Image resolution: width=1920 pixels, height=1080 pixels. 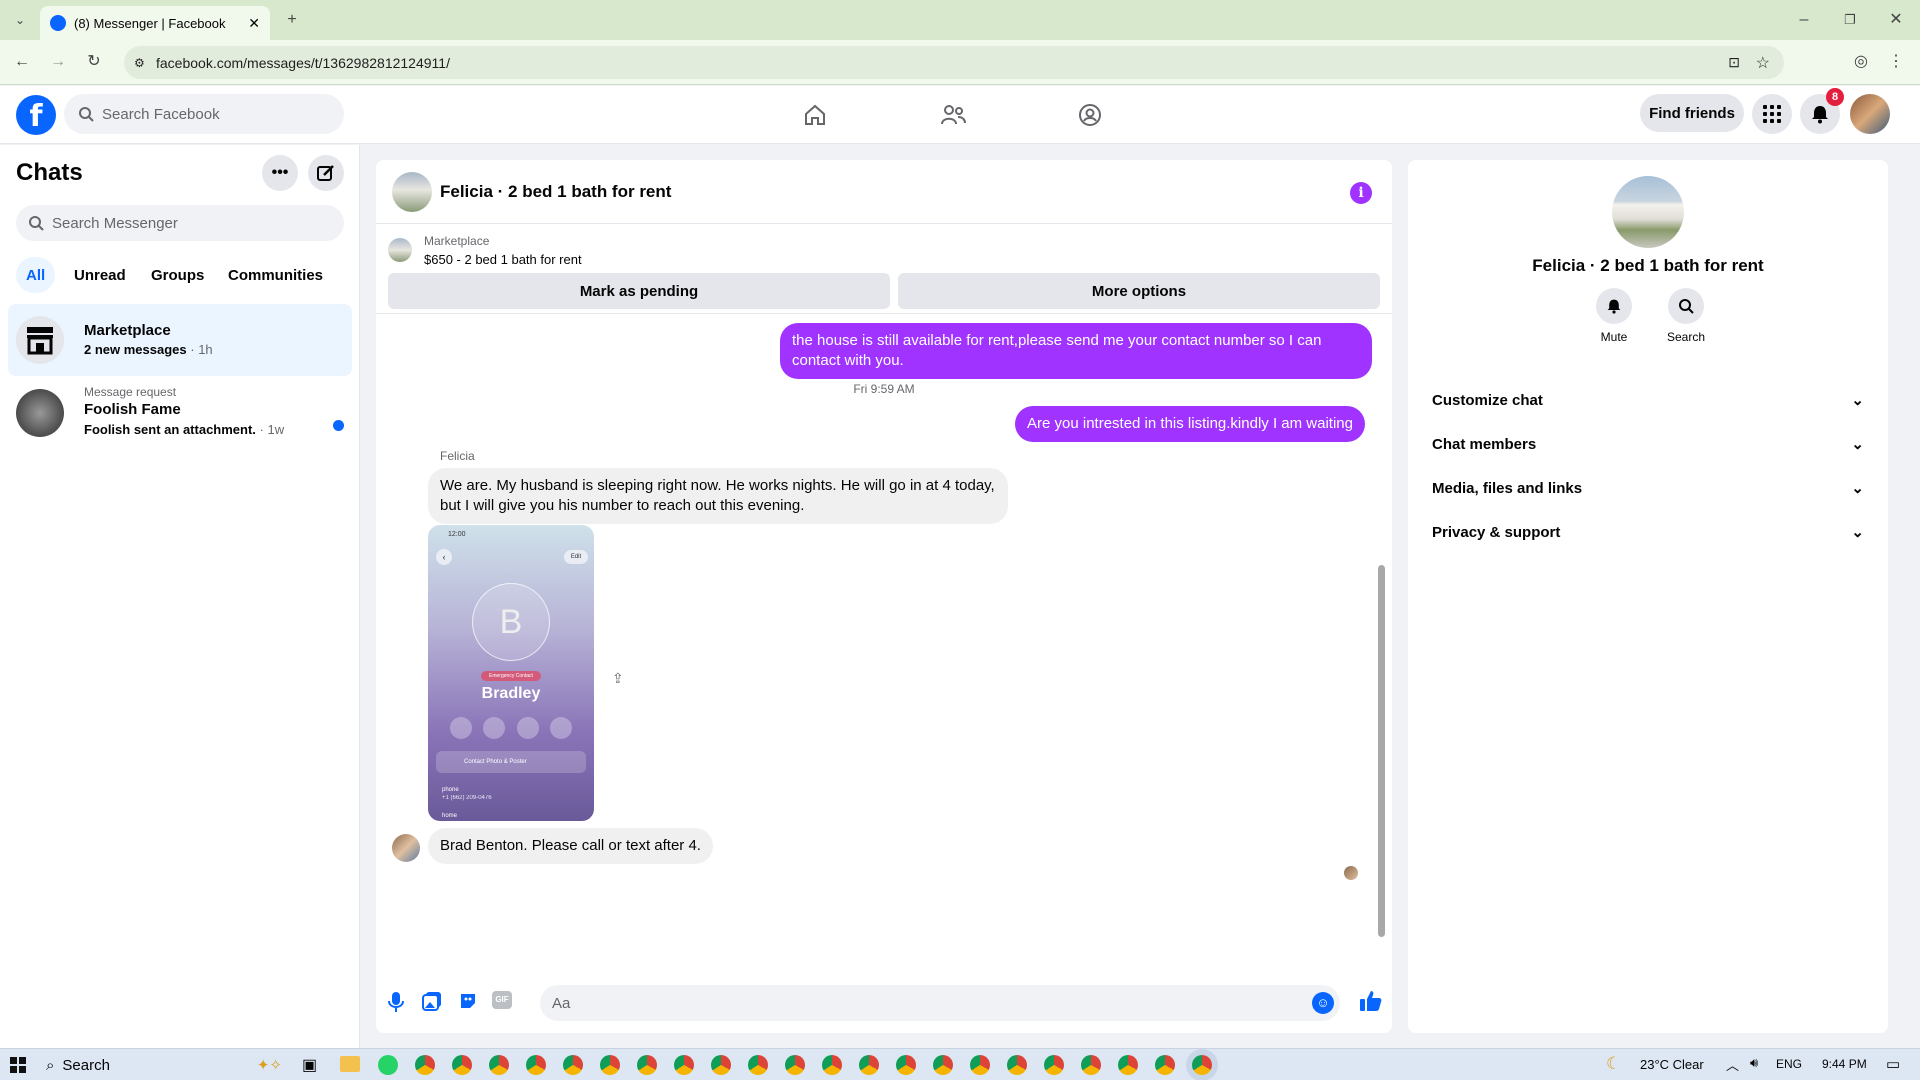 I want to click on friends-icon, so click(x=953, y=115).